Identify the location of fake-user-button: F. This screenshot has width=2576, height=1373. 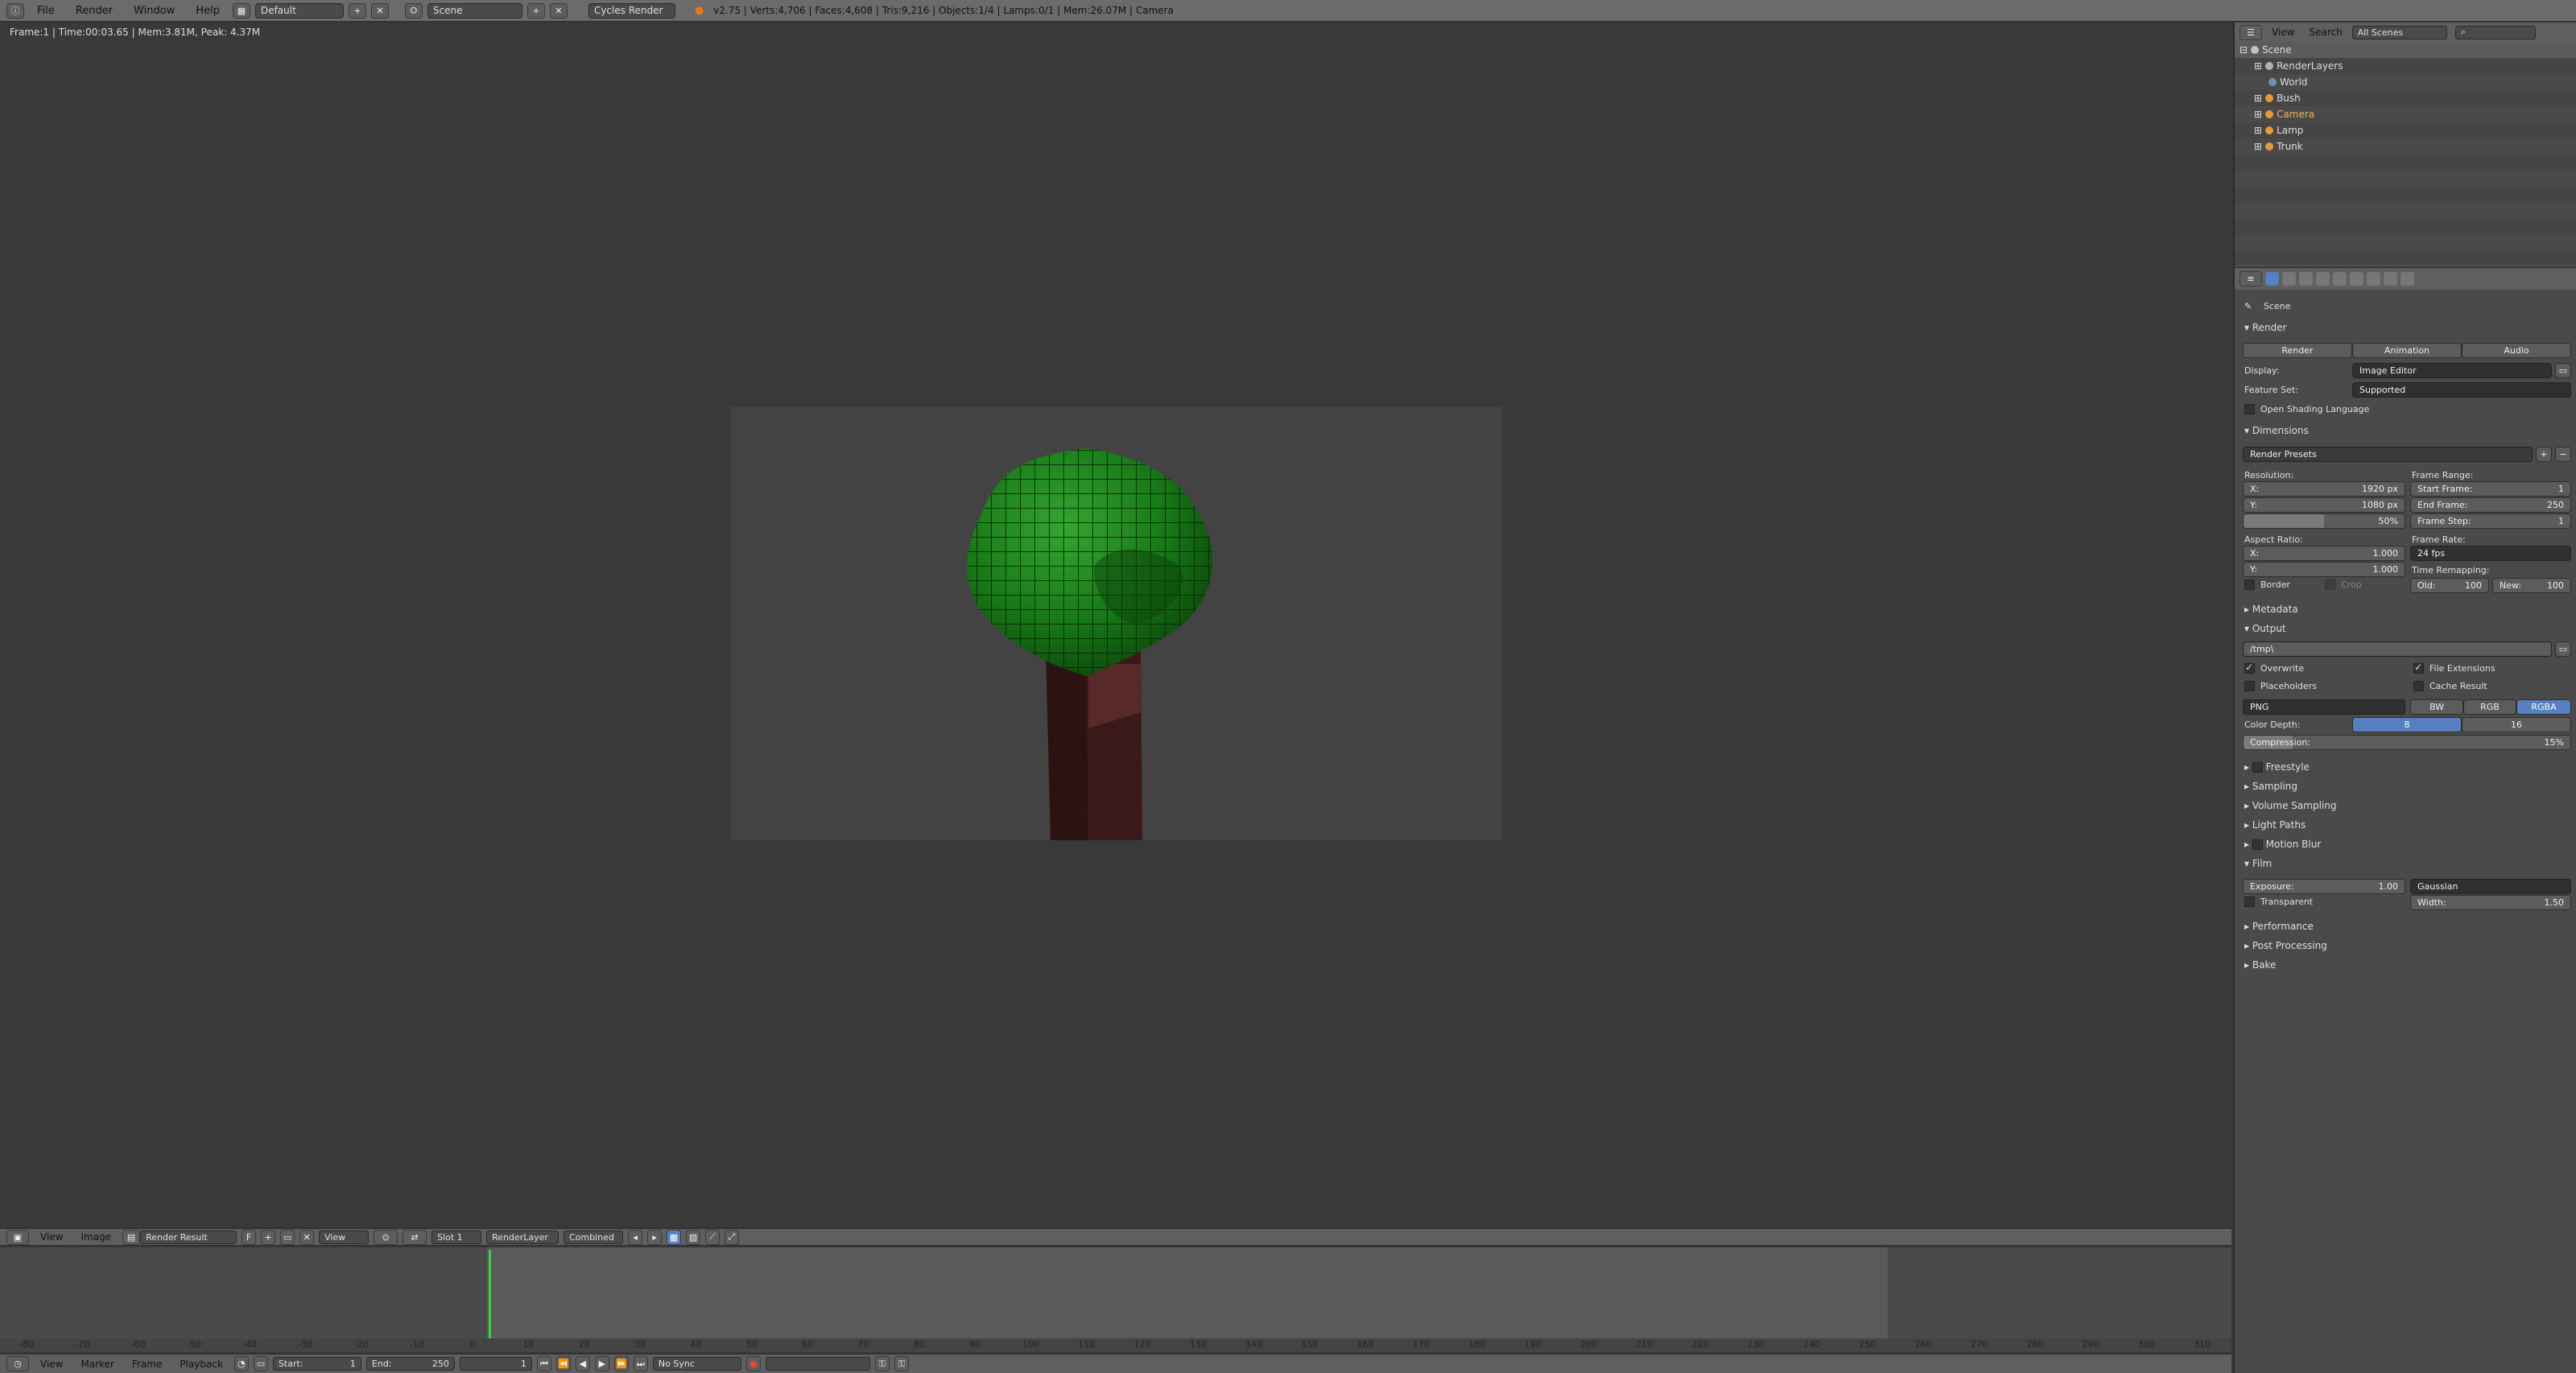
(249, 1237).